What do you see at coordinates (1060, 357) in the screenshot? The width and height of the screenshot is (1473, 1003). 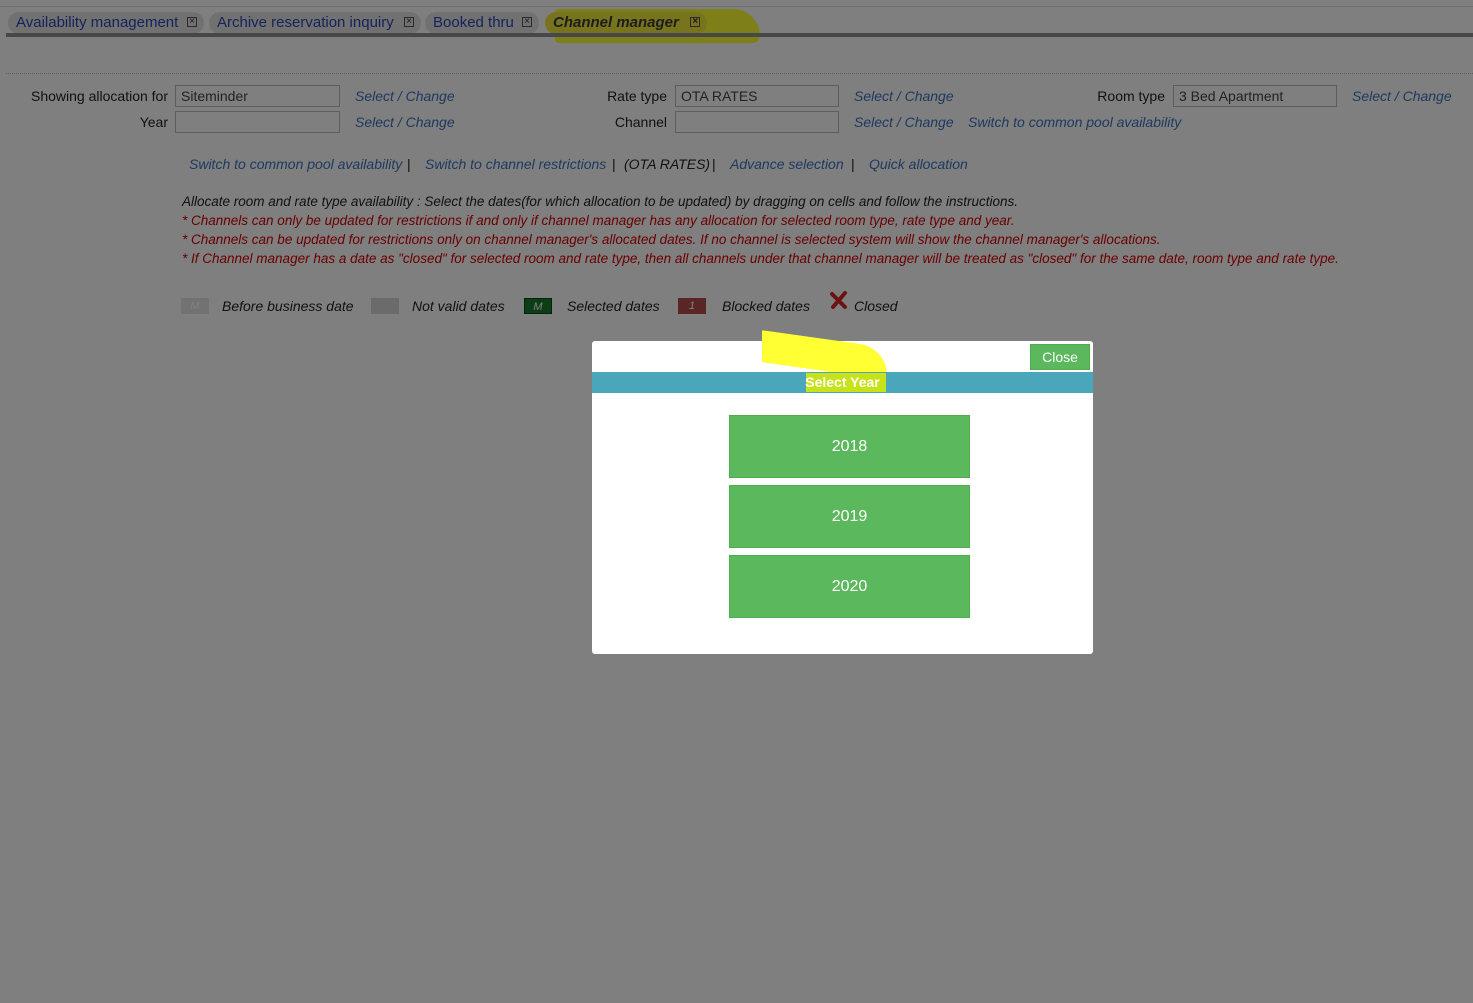 I see `close-button: Close` at bounding box center [1060, 357].